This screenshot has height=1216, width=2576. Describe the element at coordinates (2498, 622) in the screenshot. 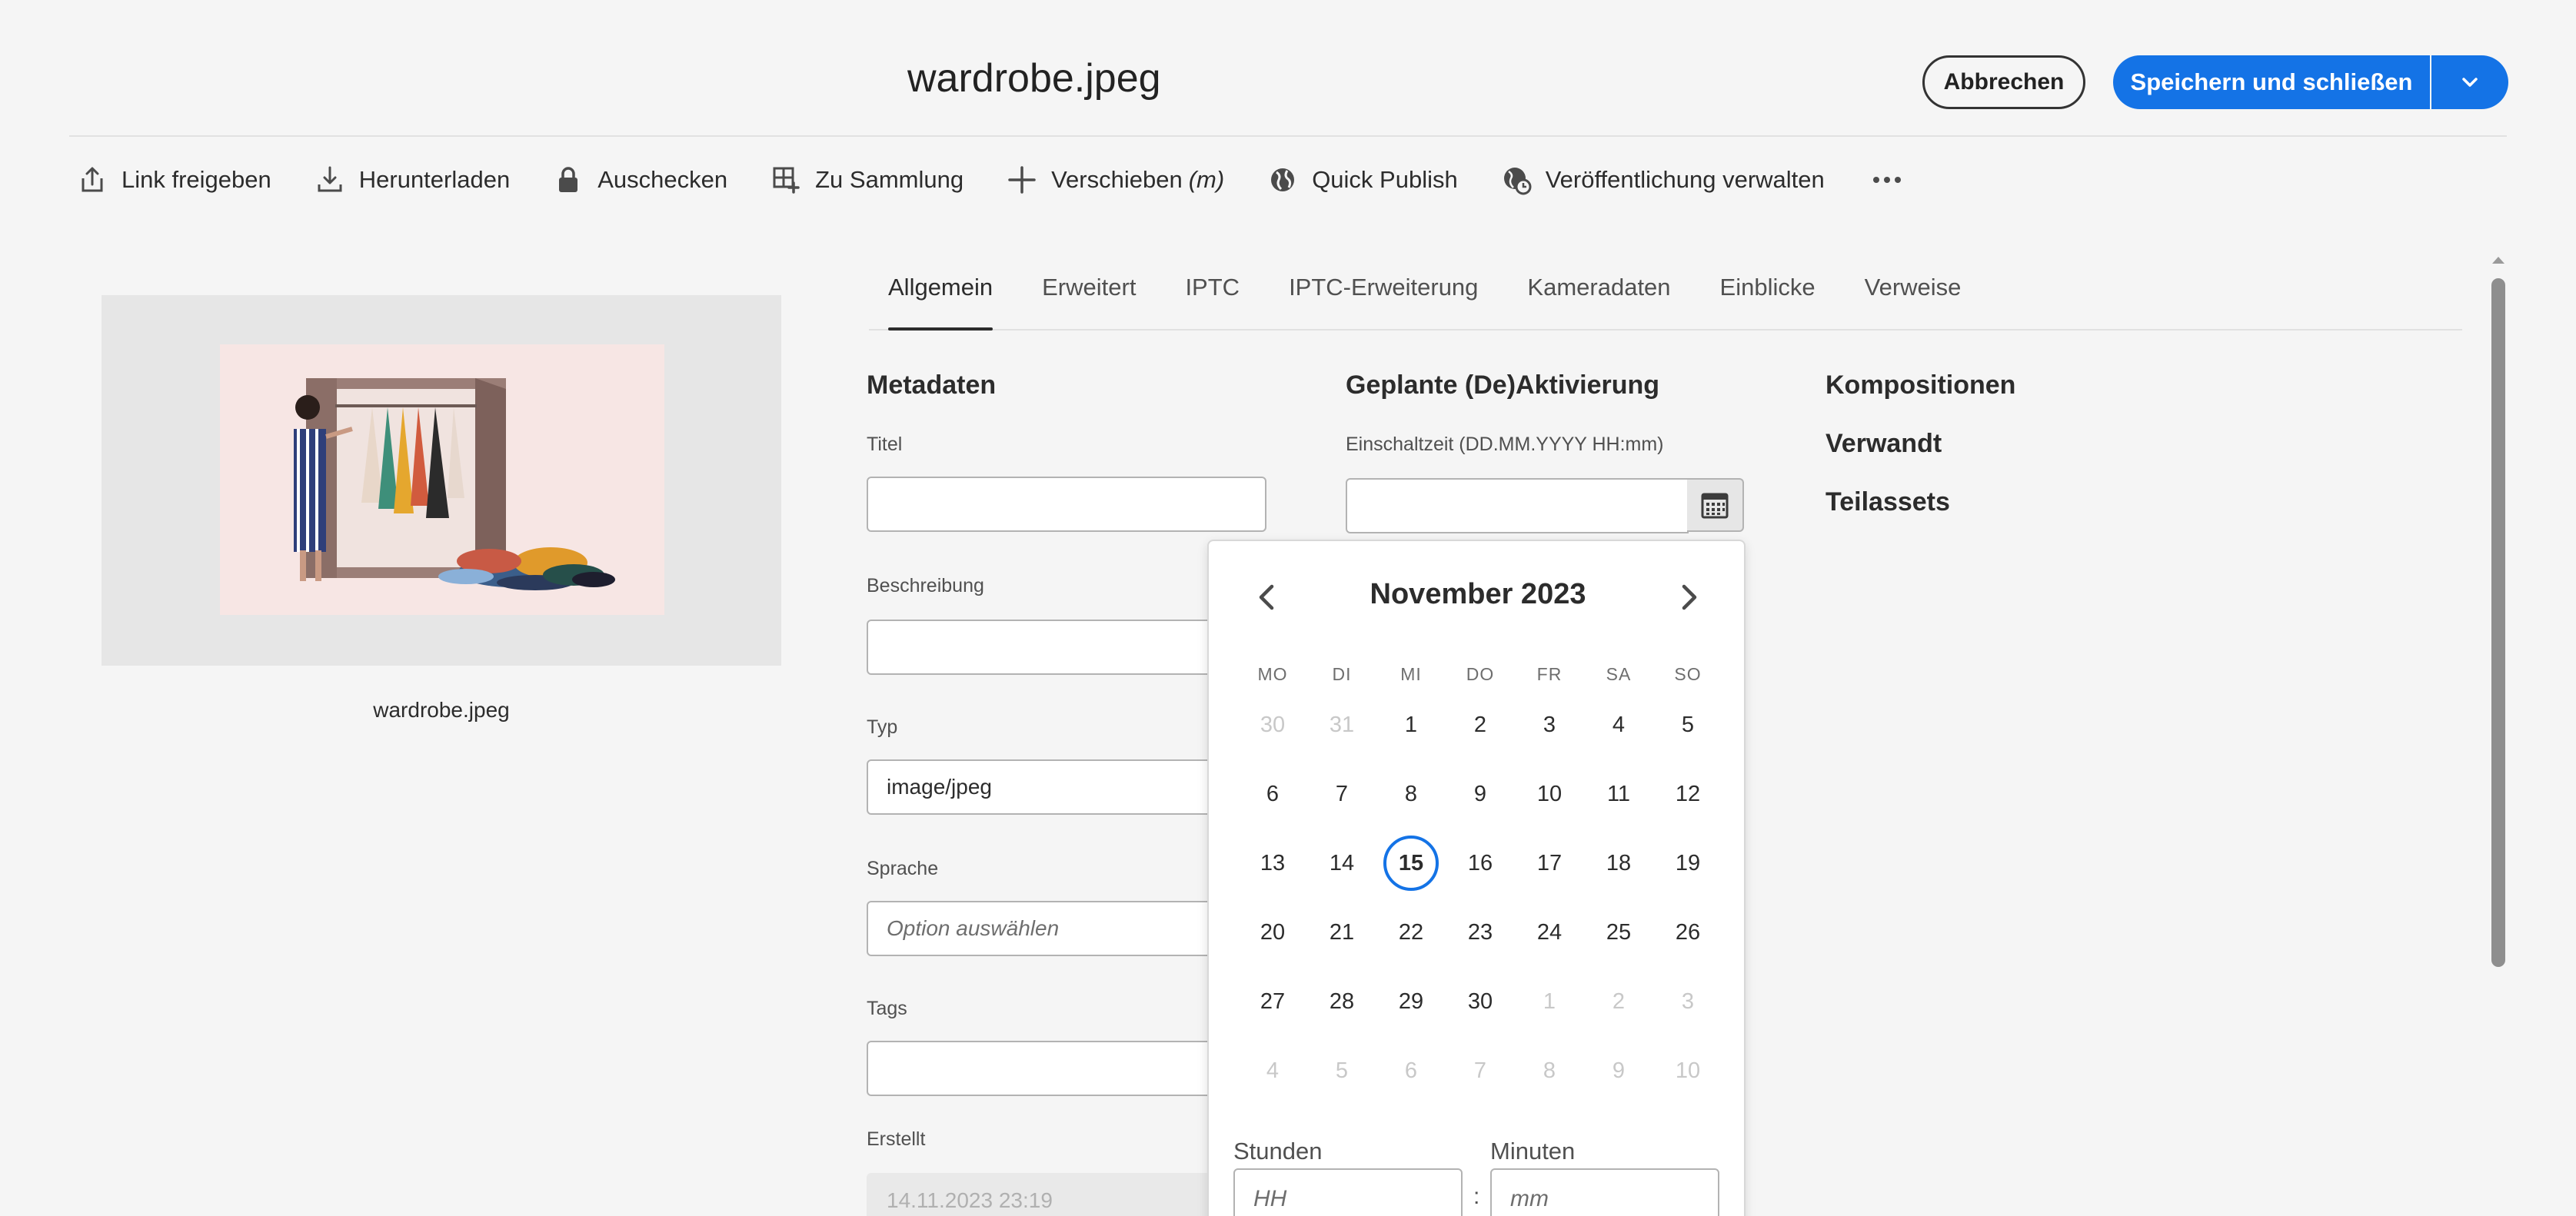

I see `scrollbar-thumb` at that location.